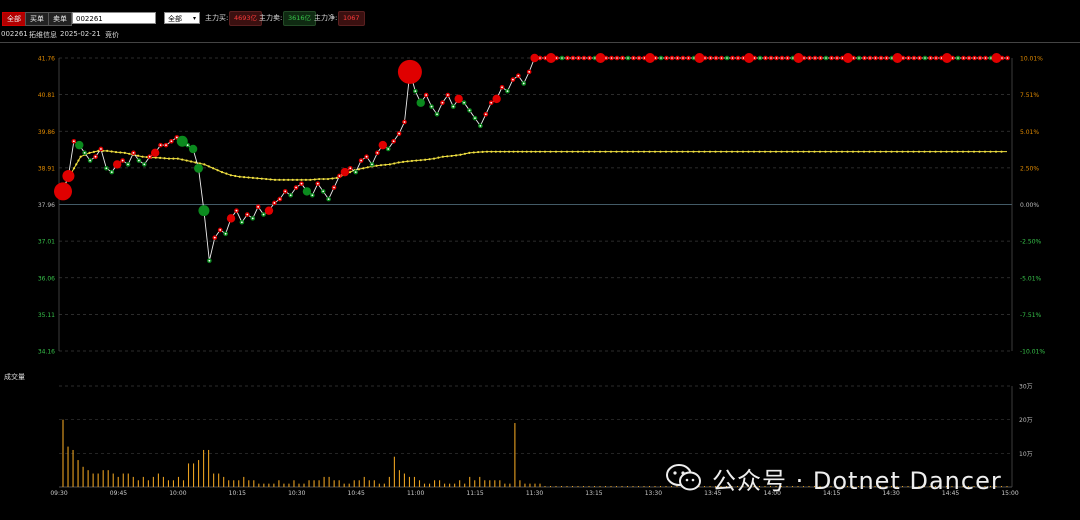  Describe the element at coordinates (653, 493) in the screenshot. I see `time-tick-label: 13:30` at that location.